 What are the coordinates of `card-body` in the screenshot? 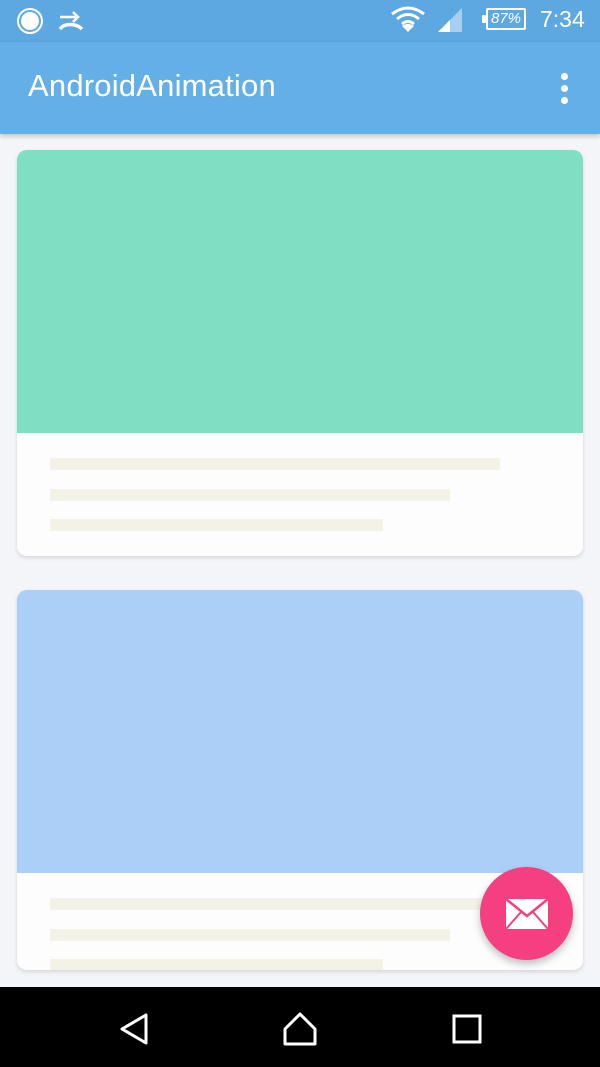 It's located at (300, 494).